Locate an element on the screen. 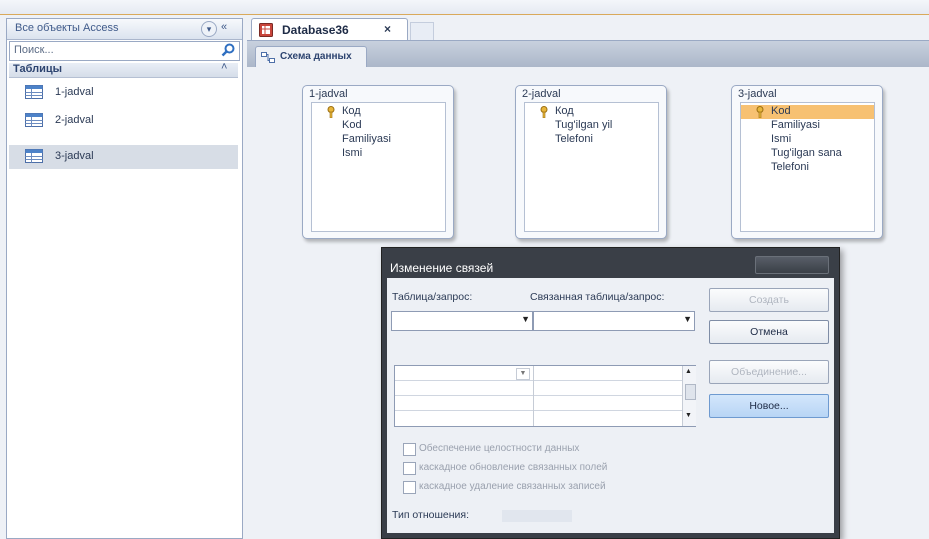  table-card-2-jadval: 2-jadval Код Tug'ilgan yil Telefoni is located at coordinates (591, 162).